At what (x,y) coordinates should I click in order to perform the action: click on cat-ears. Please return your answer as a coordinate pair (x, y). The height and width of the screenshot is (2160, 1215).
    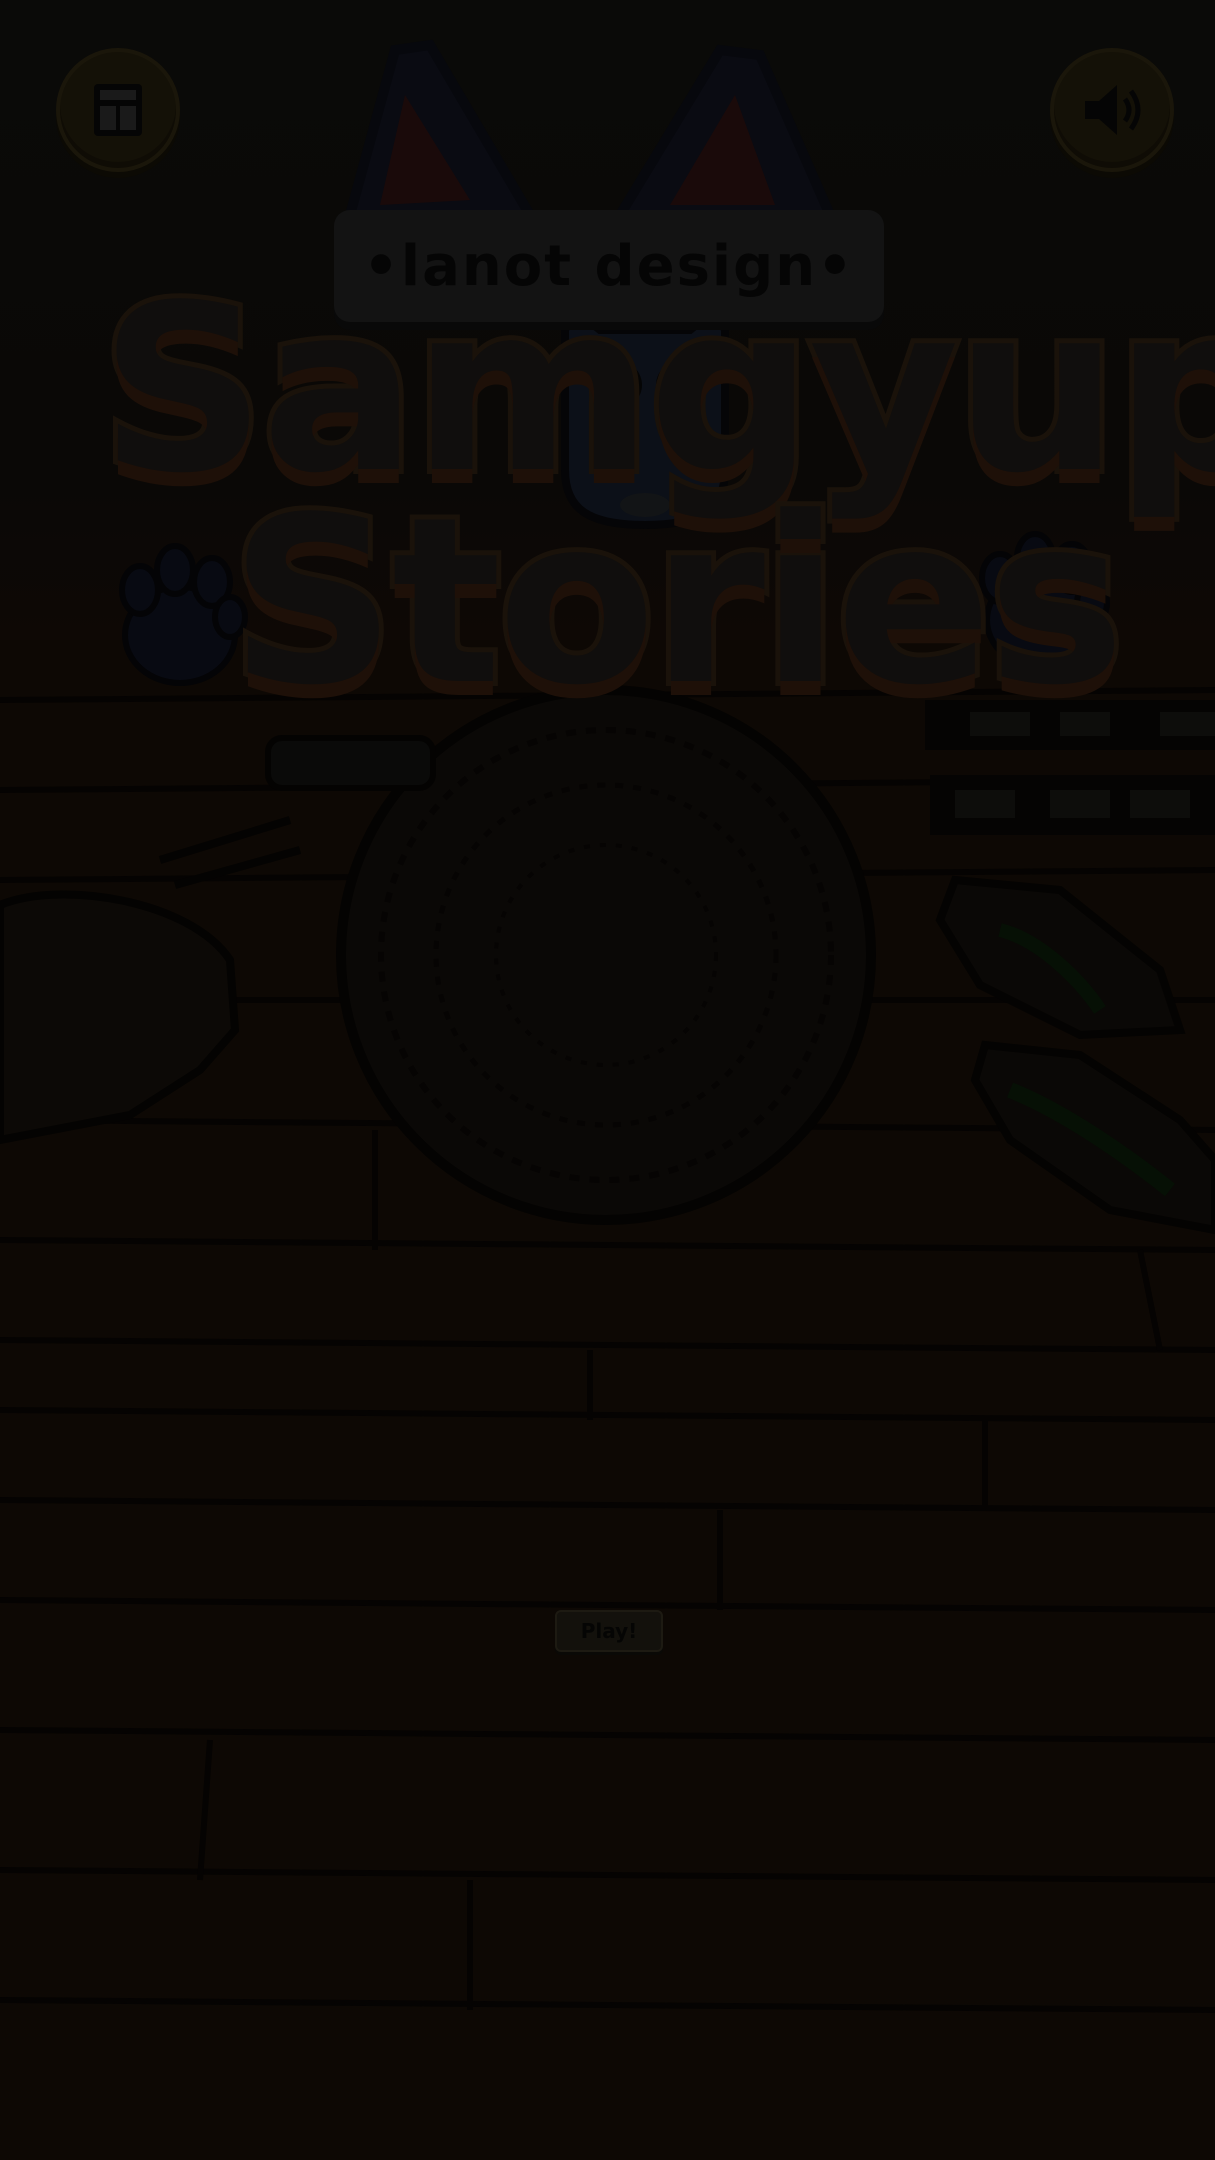
    Looking at the image, I should click on (590, 129).